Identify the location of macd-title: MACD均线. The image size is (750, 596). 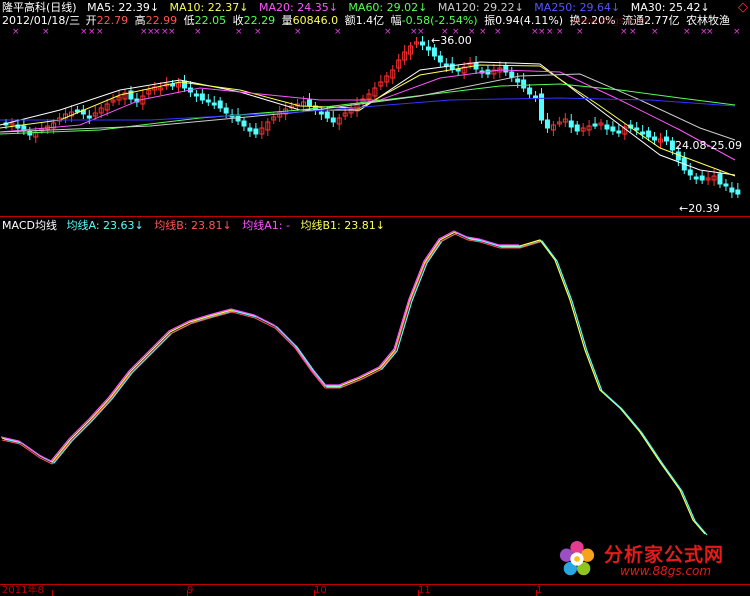
(29, 225).